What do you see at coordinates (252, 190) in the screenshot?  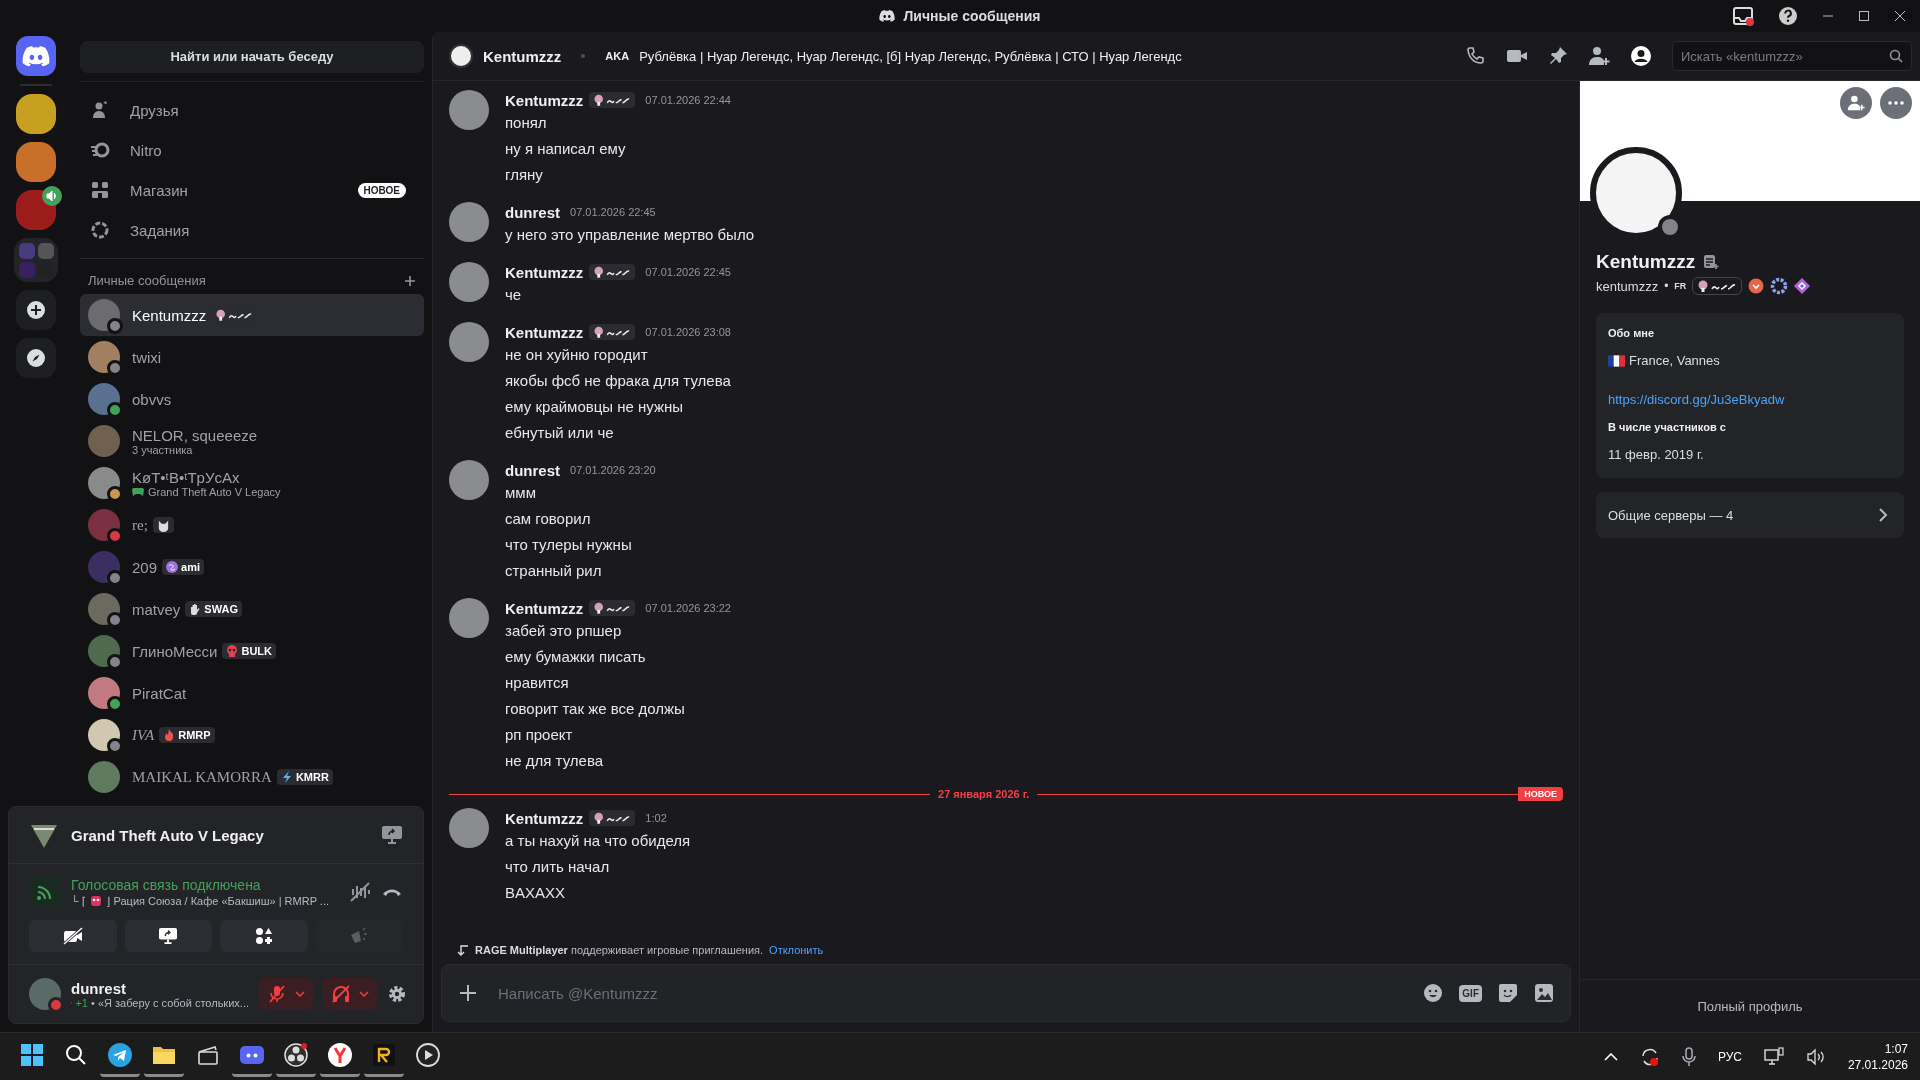 I see `nav-item: Магазин НОВОЕ` at bounding box center [252, 190].